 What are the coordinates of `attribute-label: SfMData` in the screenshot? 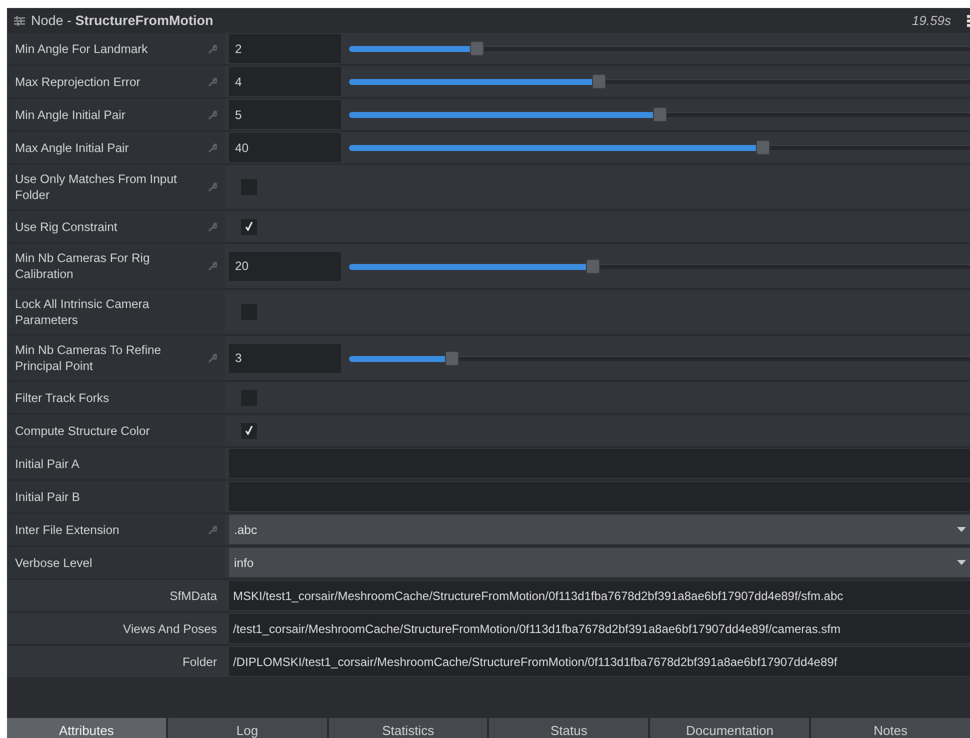 It's located at (193, 596).